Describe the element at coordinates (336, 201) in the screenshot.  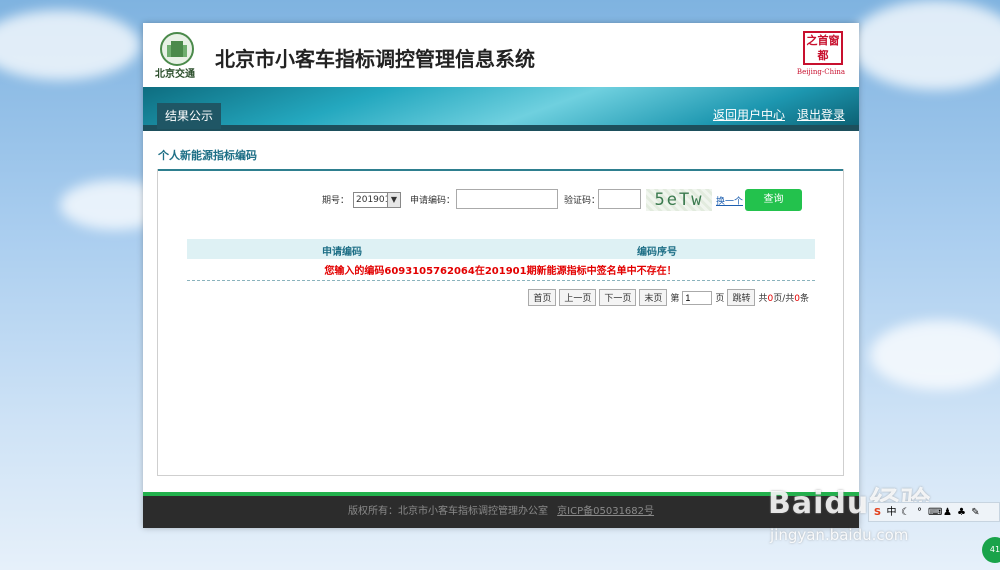
I see `period-label: 期号：` at that location.